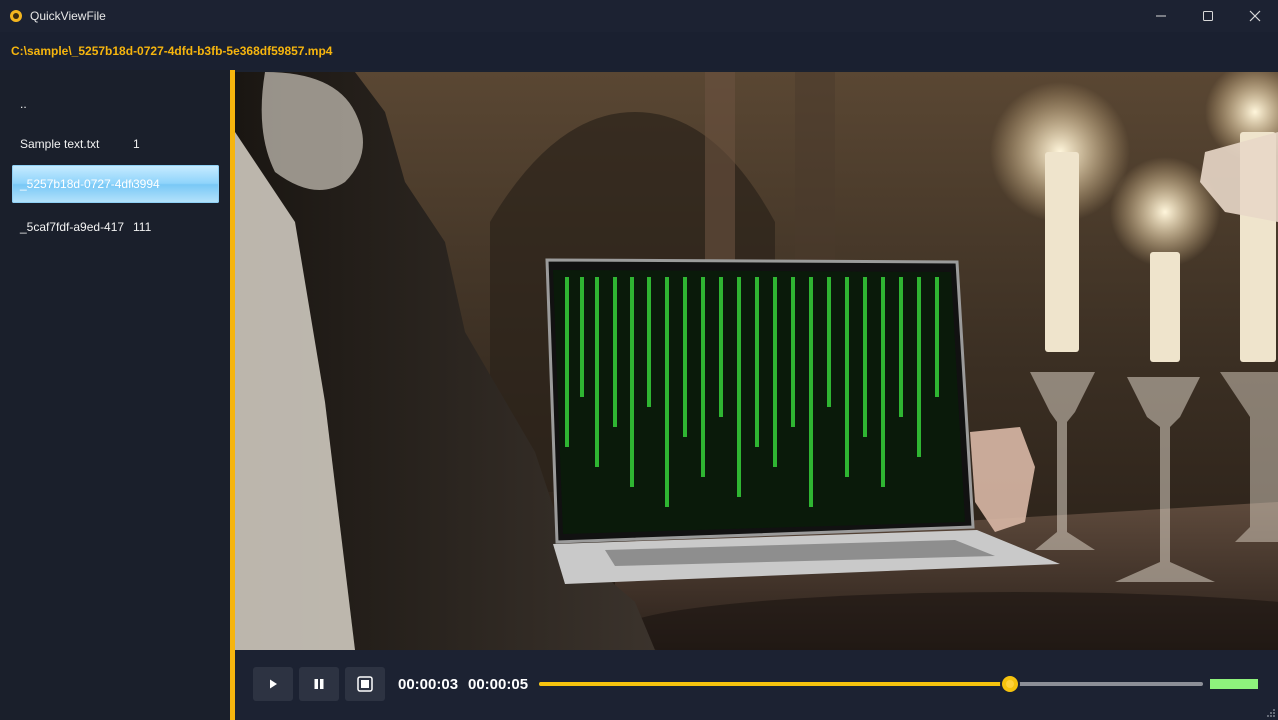 This screenshot has width=1278, height=720. I want to click on player-controls: 00:00:03 00:00:05, so click(756, 685).